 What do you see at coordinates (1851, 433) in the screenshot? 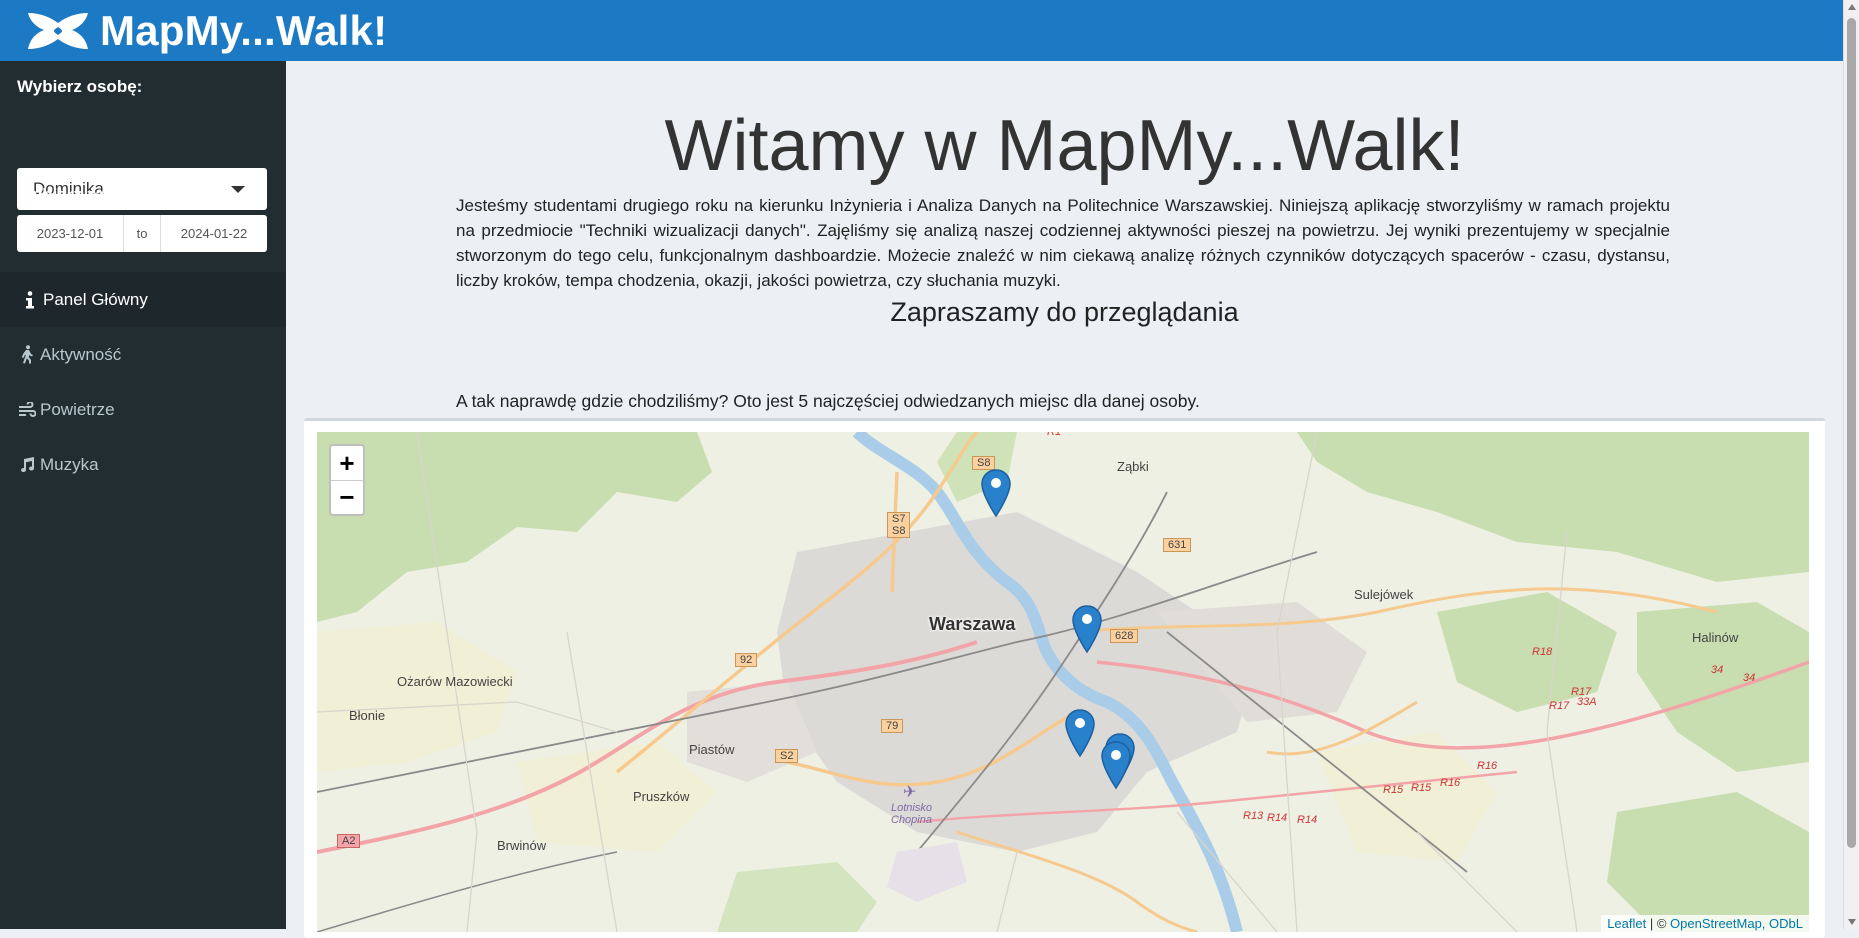
I see `scroll-thumb` at bounding box center [1851, 433].